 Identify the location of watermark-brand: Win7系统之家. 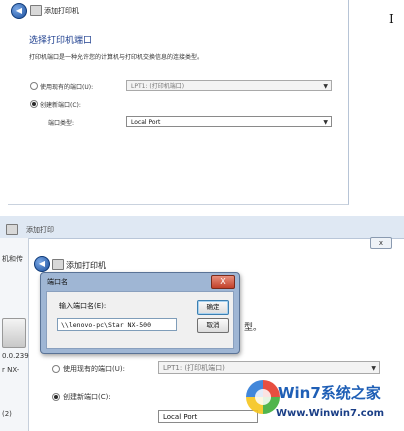
(329, 393).